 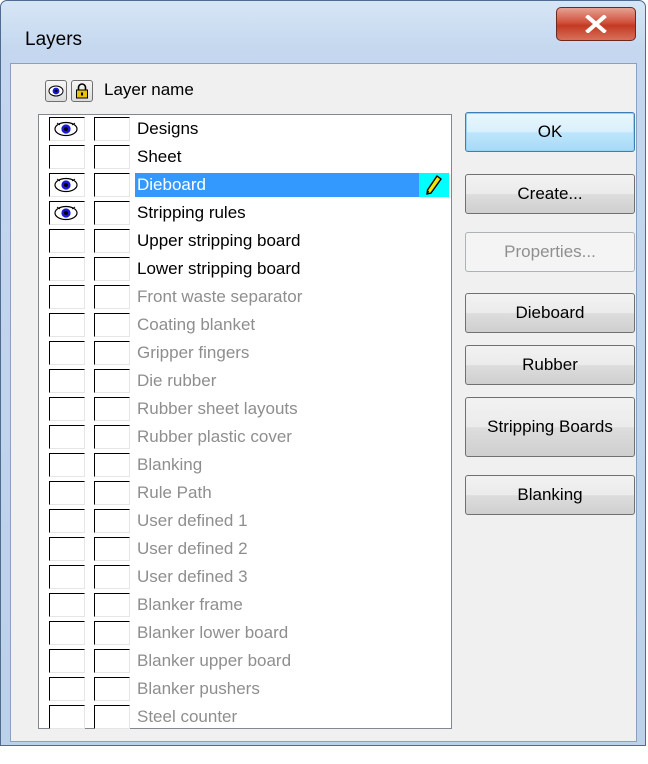 What do you see at coordinates (550, 365) in the screenshot?
I see `rubber-button: Rubber` at bounding box center [550, 365].